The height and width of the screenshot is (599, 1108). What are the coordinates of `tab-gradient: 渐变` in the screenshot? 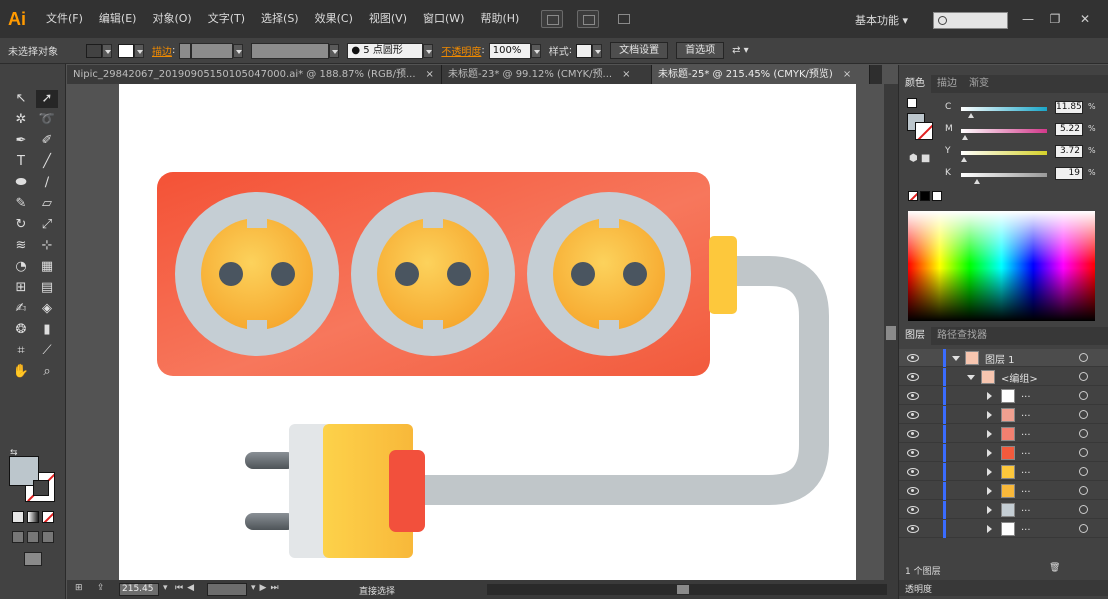 It's located at (979, 84).